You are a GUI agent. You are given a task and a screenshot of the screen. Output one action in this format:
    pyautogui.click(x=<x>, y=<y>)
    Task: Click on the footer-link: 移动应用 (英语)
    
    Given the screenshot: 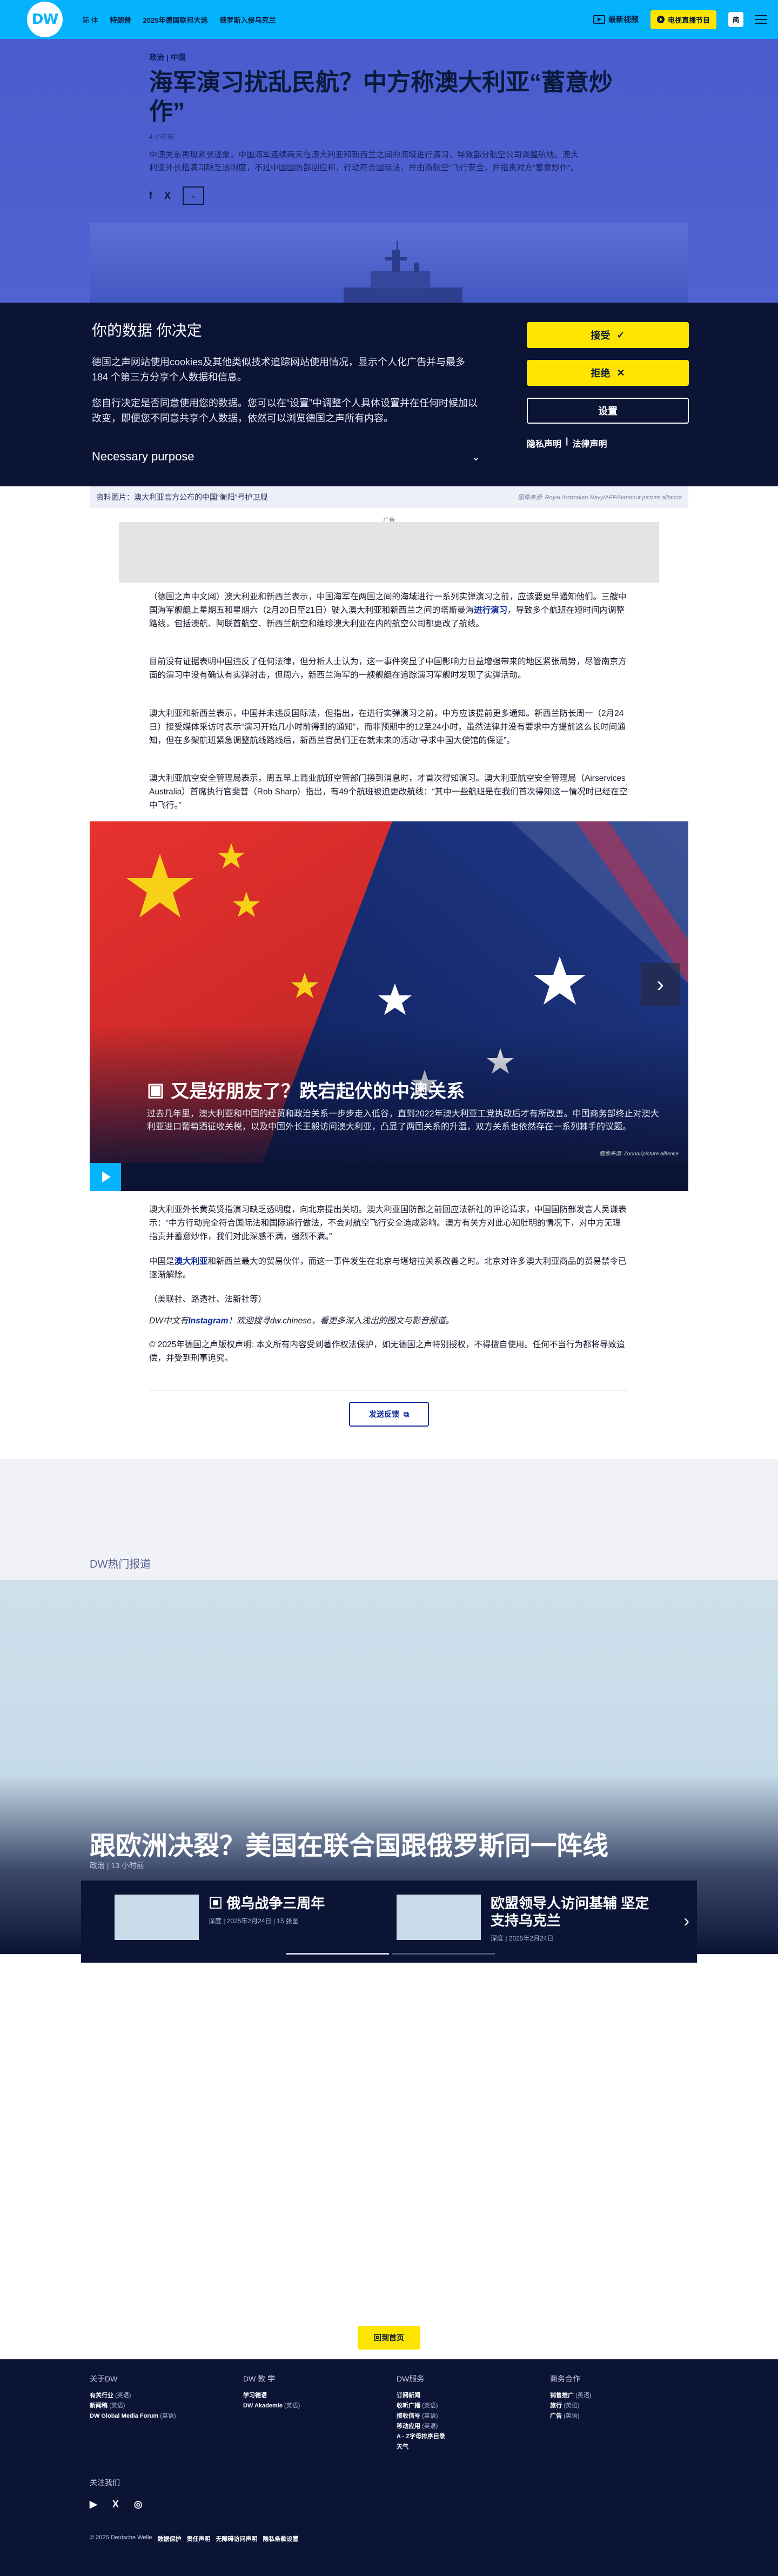 What is the action you would take?
    pyautogui.click(x=421, y=2426)
    